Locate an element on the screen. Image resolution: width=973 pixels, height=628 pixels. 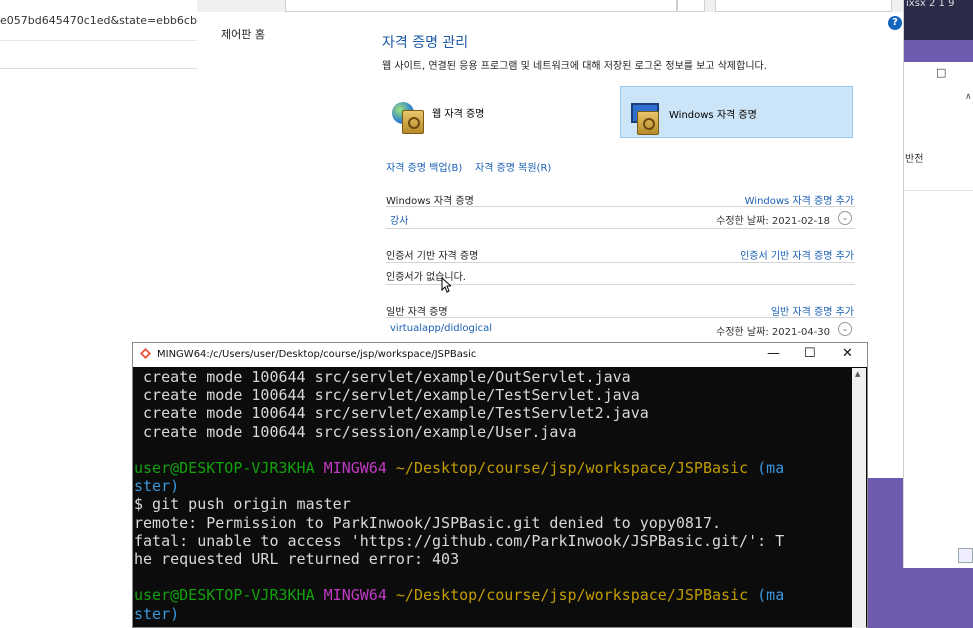
windows-credential-entry: 강사 is located at coordinates (399, 219).